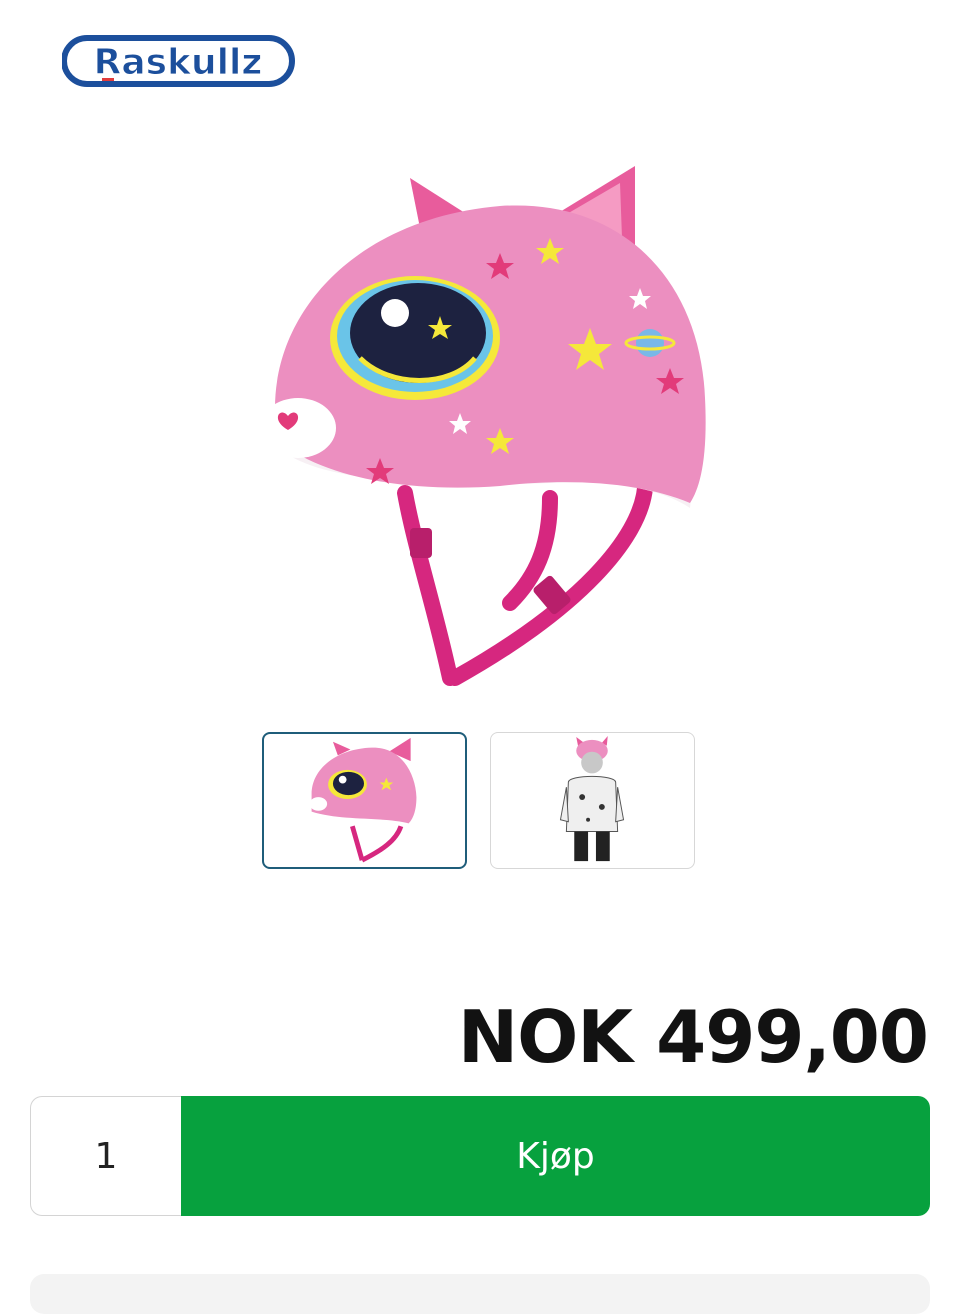  I want to click on child-wearing-helmet-thumbnail, so click(592, 798).